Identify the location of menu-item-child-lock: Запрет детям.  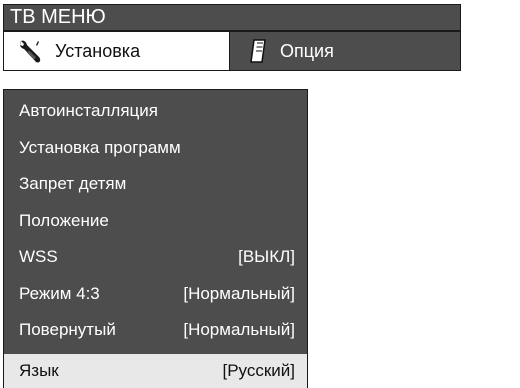
(155, 184).